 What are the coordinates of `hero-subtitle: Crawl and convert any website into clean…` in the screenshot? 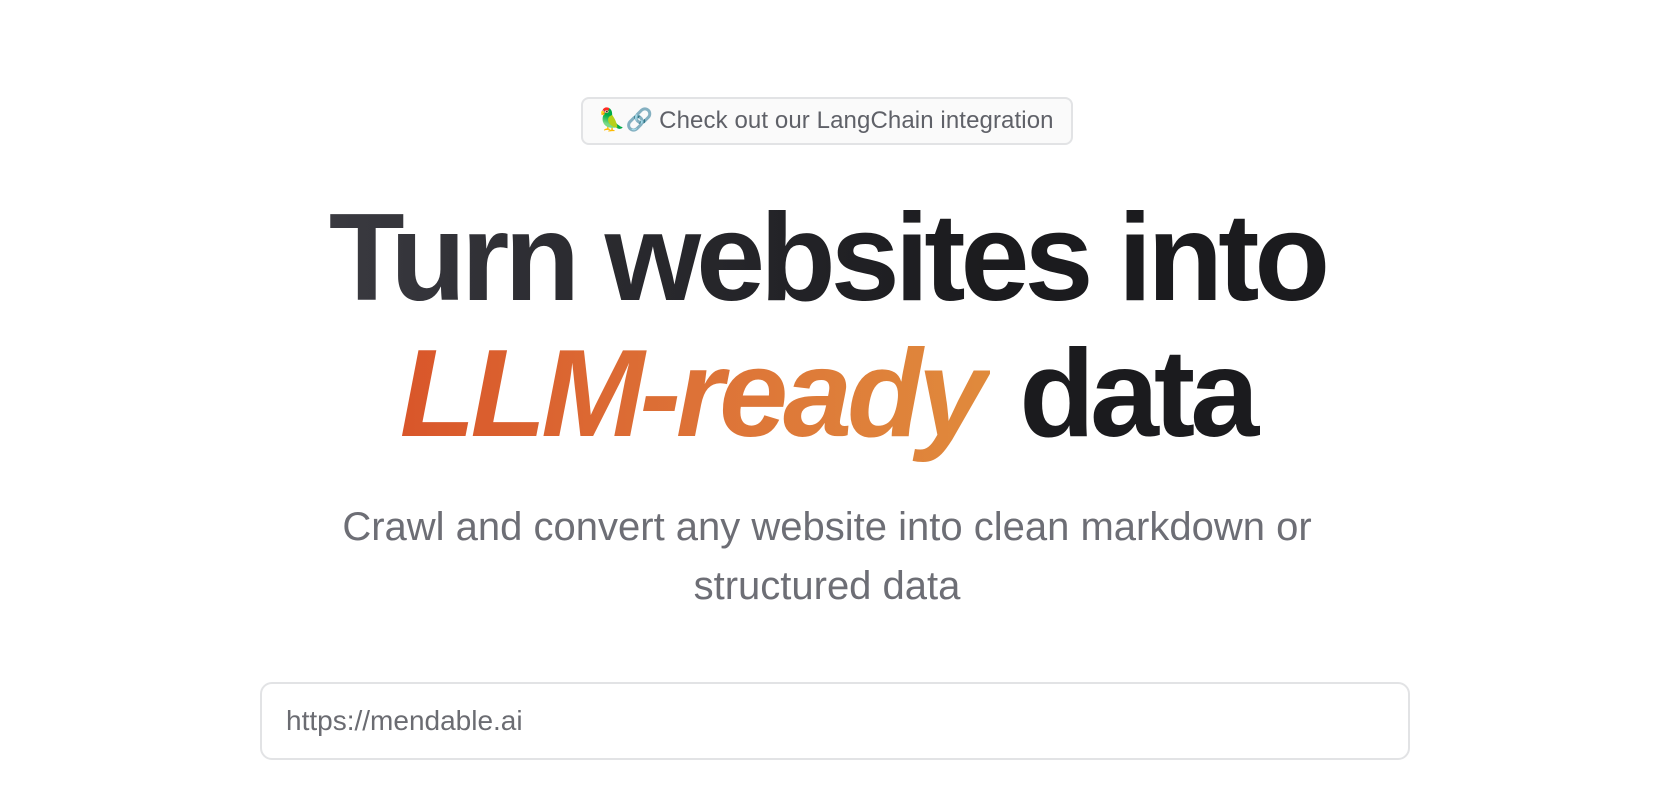 It's located at (827, 556).